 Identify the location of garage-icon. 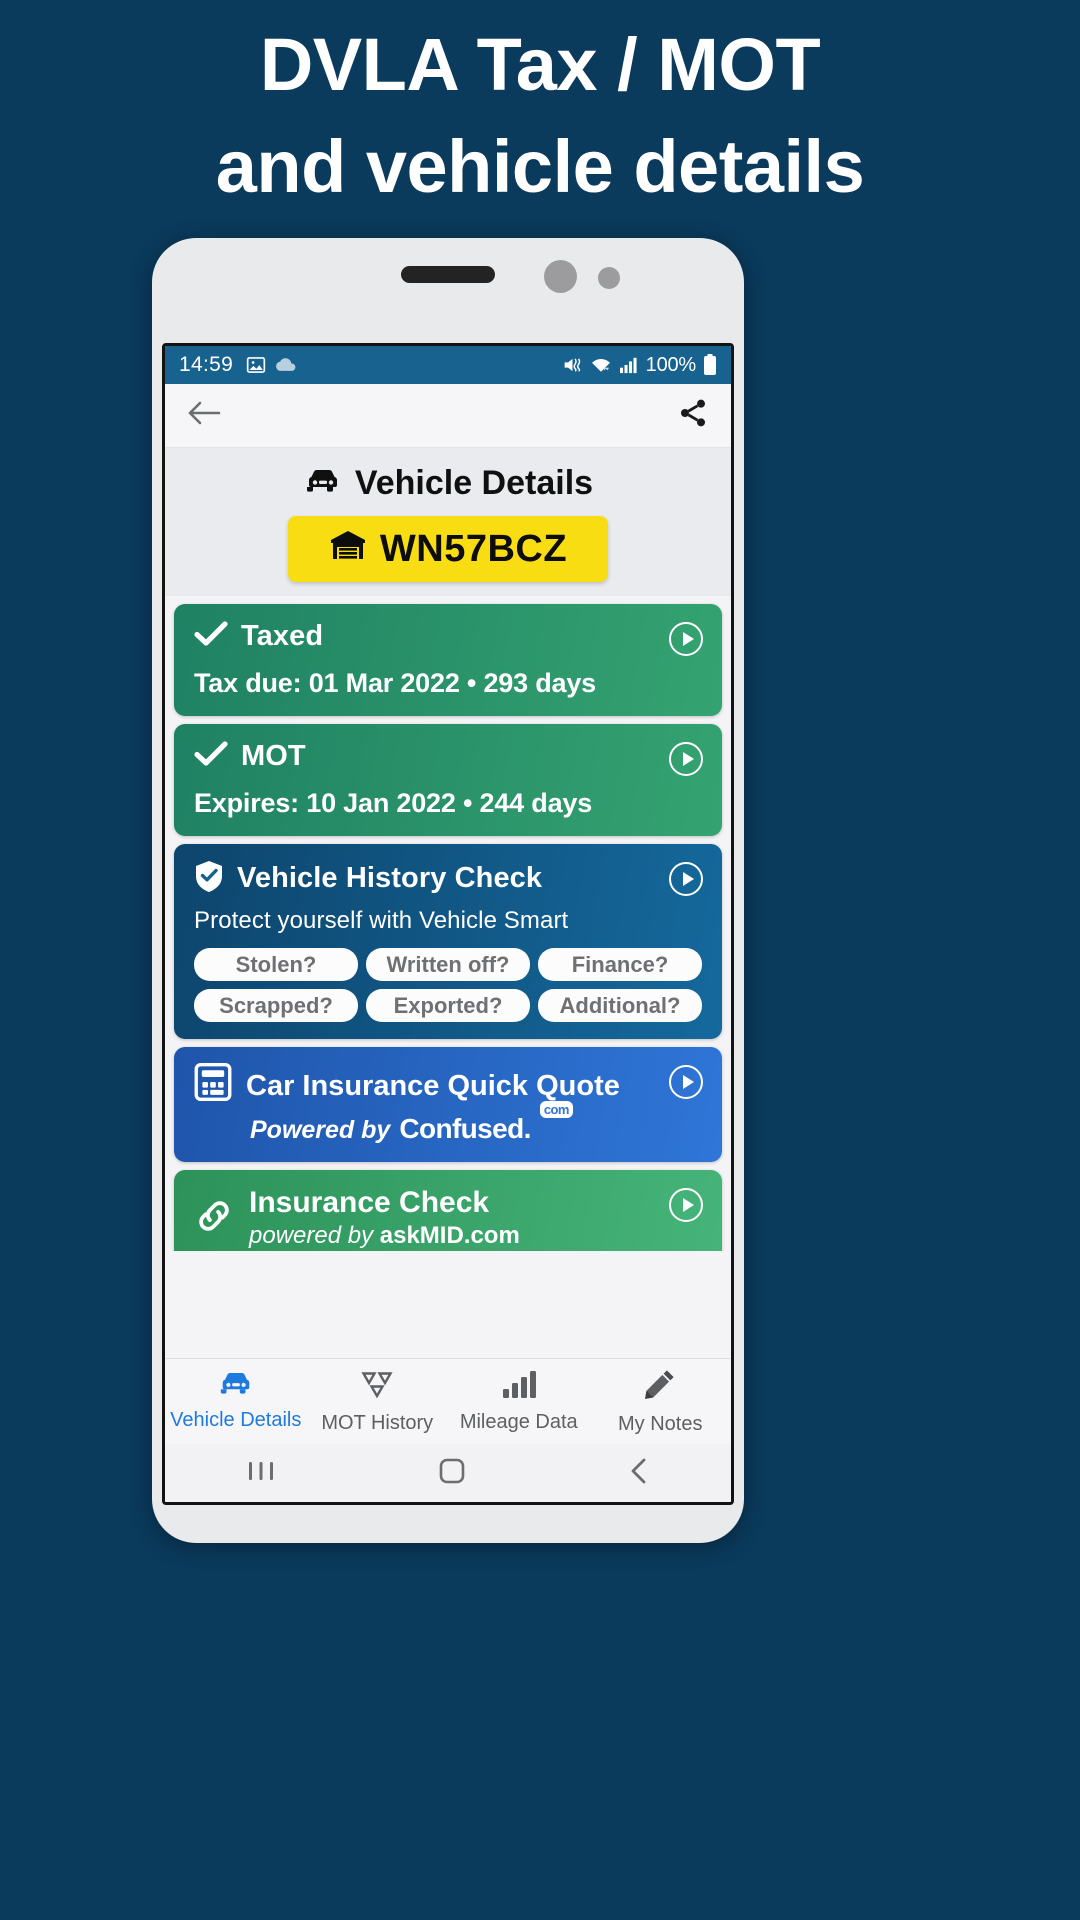
(348, 549).